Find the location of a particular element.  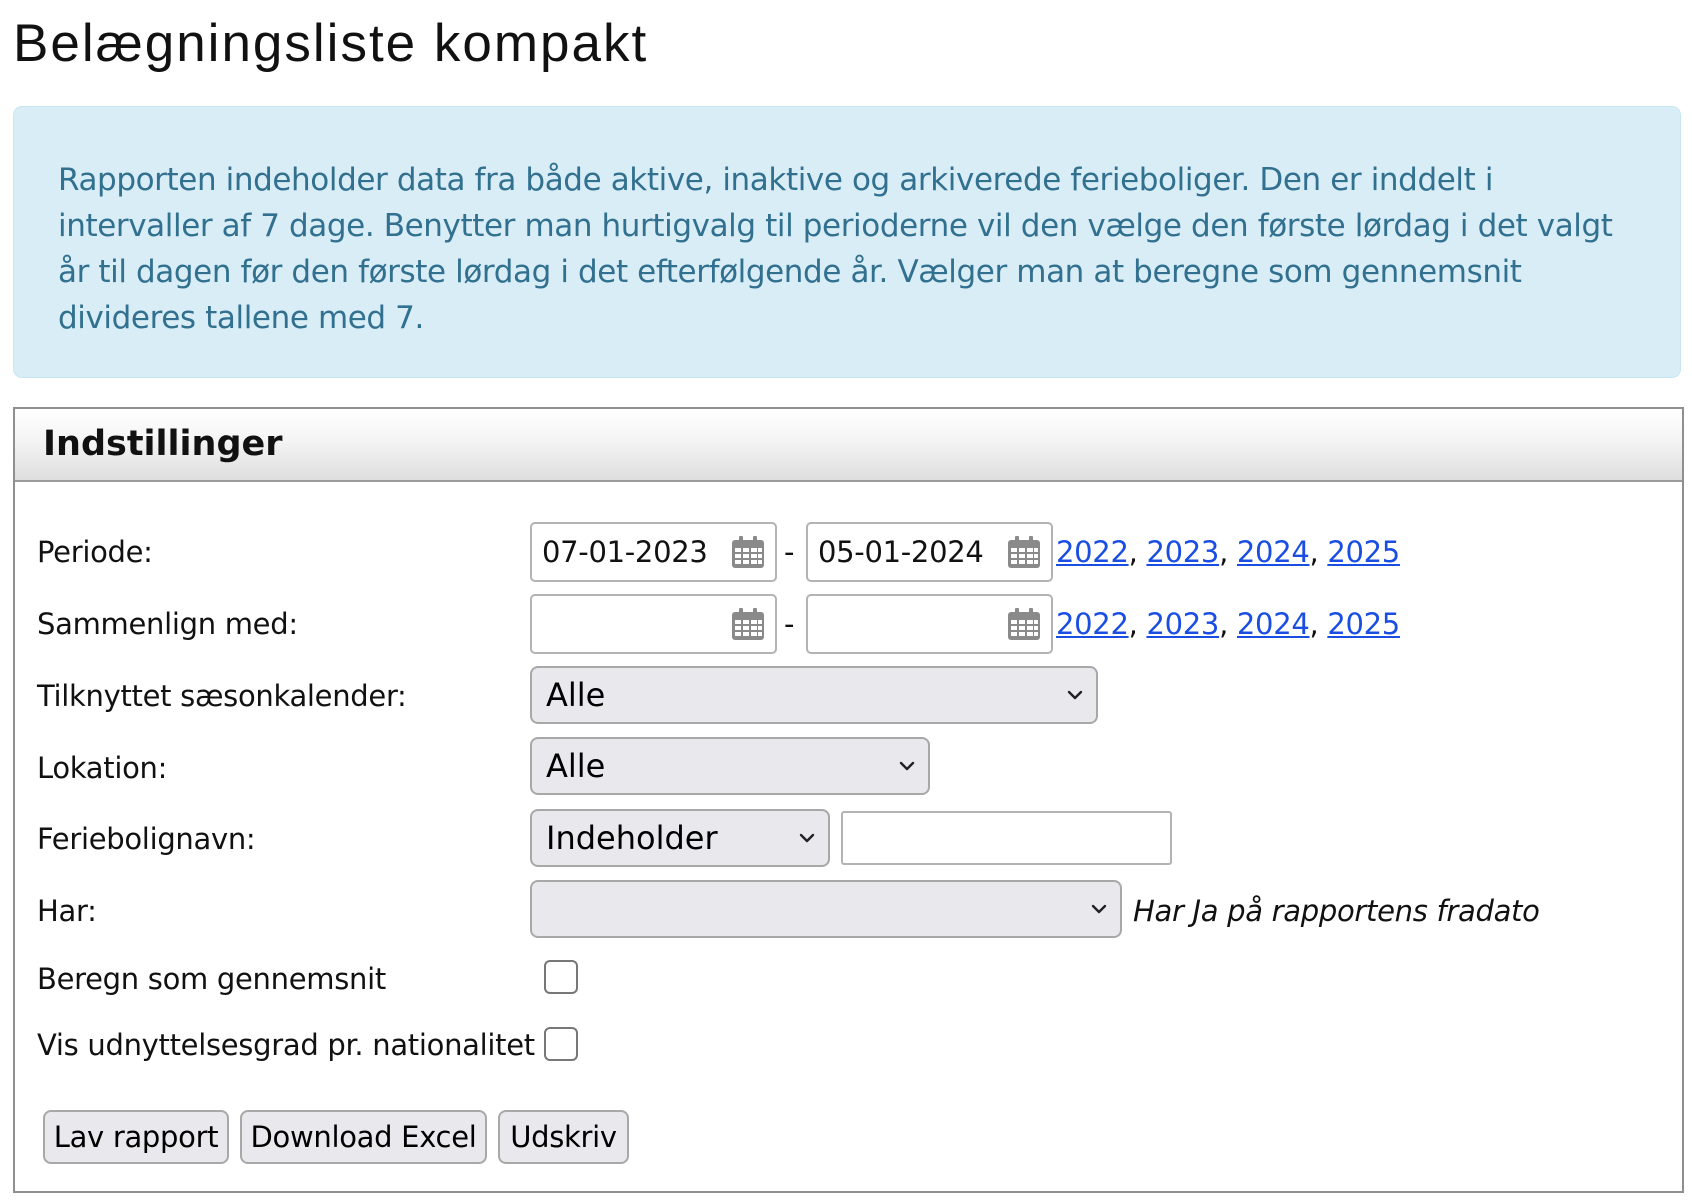

sammenlign-year-links: 2022, 2023, 2024, 2025 is located at coordinates (1228, 624).